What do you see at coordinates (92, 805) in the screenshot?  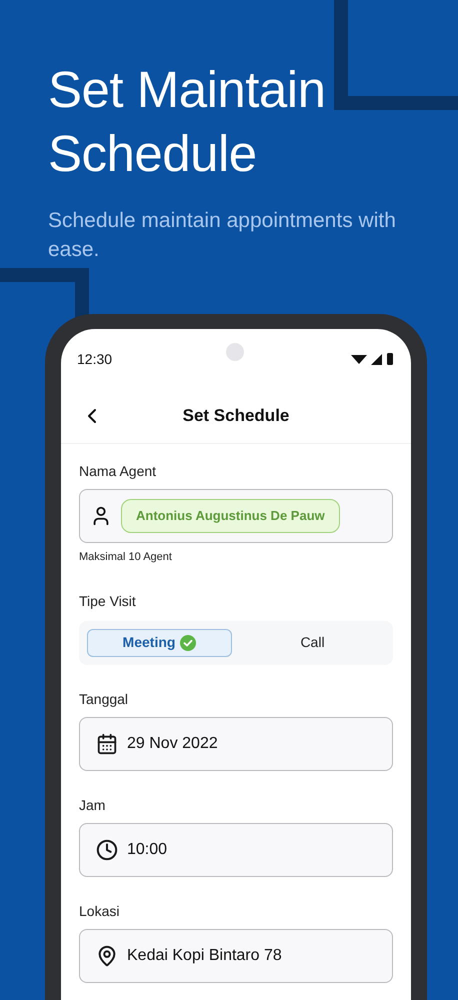 I see `field-label: Jam` at bounding box center [92, 805].